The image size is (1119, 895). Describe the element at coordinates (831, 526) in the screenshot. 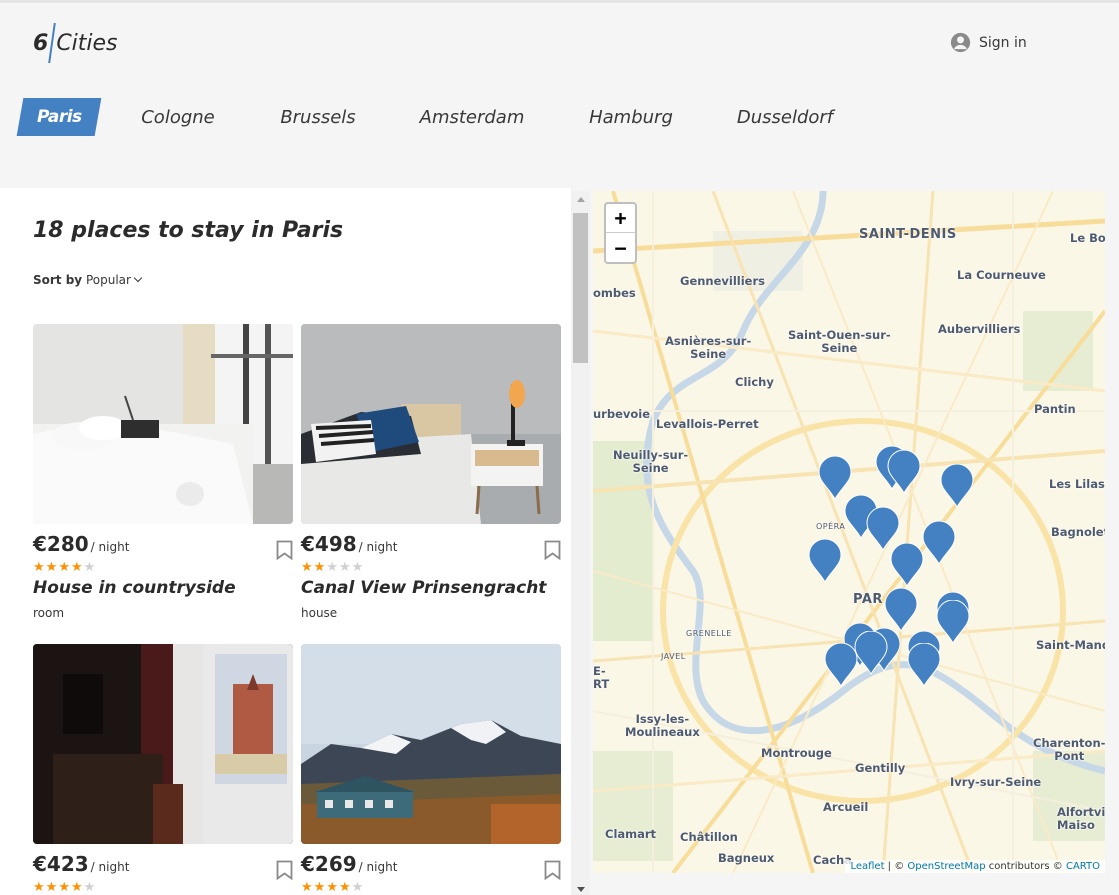

I see `map-label: OPÉRA` at that location.